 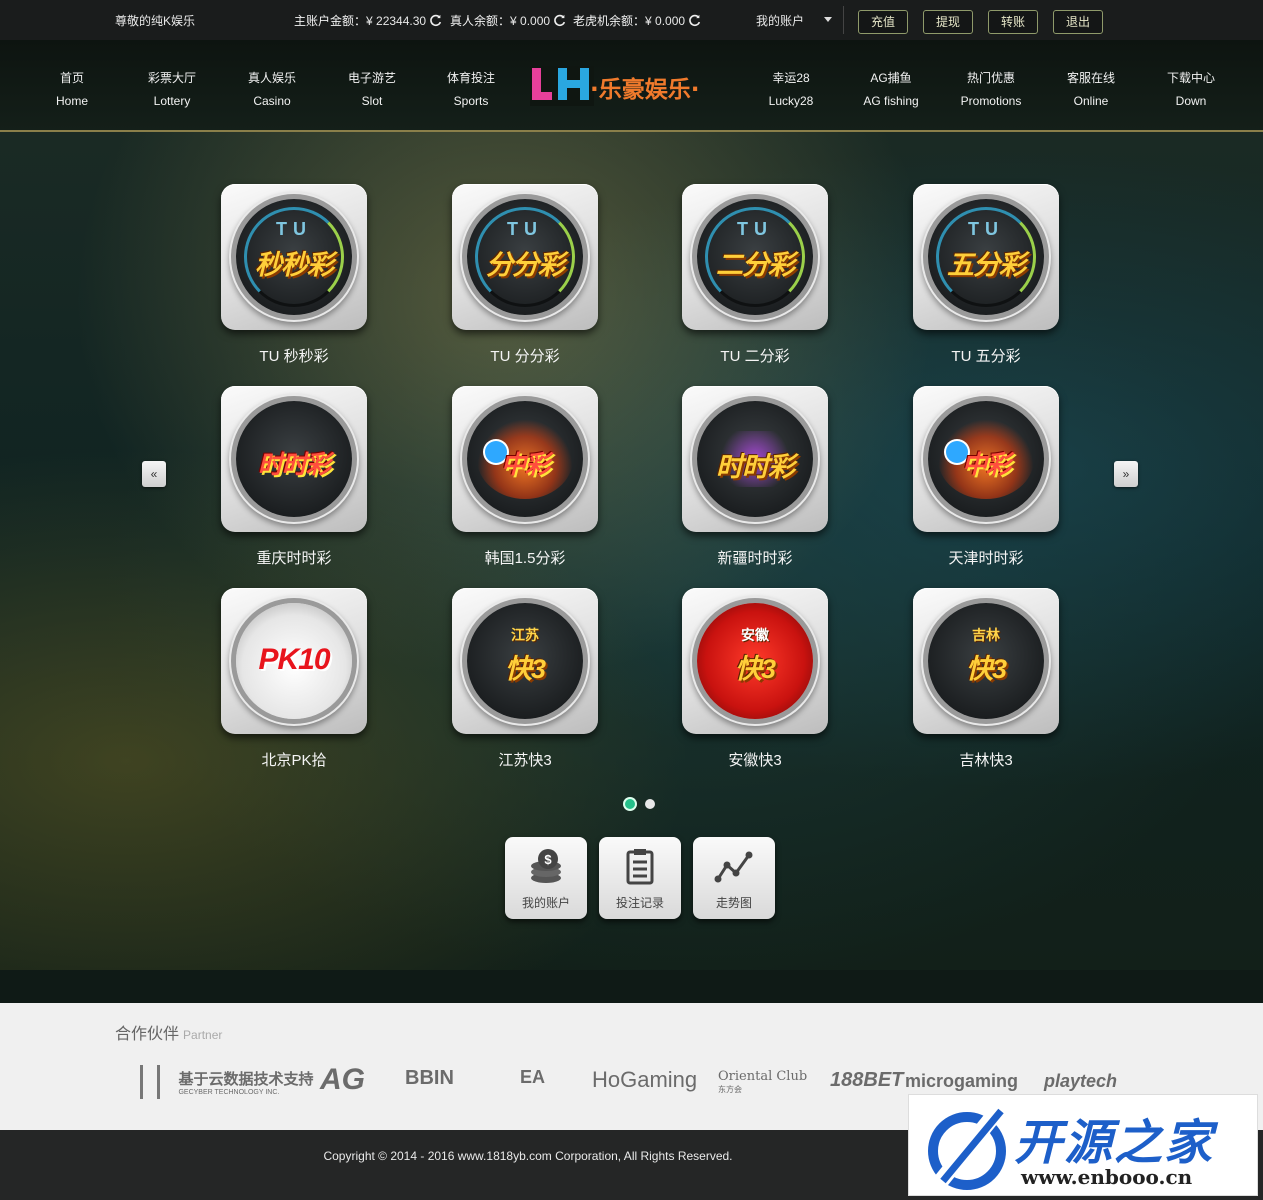 I want to click on slot-balance-value: ¥ 0.000, so click(x=665, y=21).